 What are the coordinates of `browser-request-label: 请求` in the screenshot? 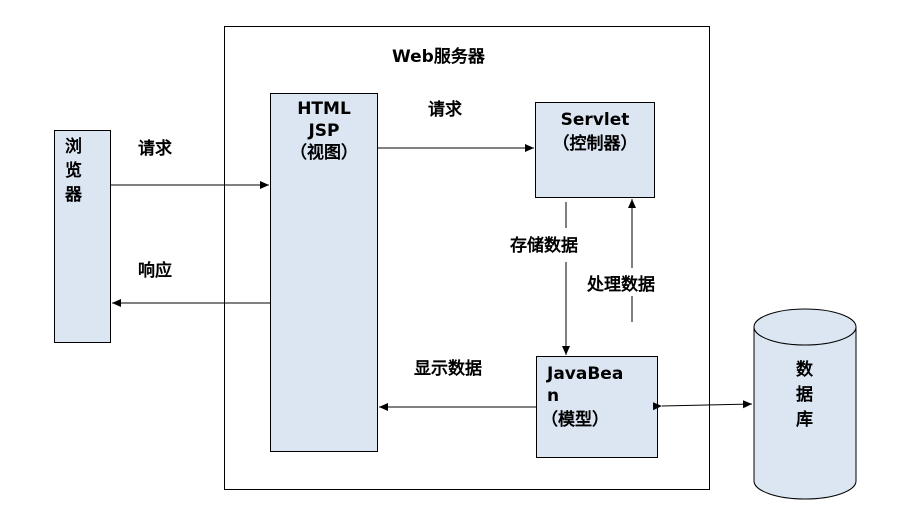 It's located at (155, 149).